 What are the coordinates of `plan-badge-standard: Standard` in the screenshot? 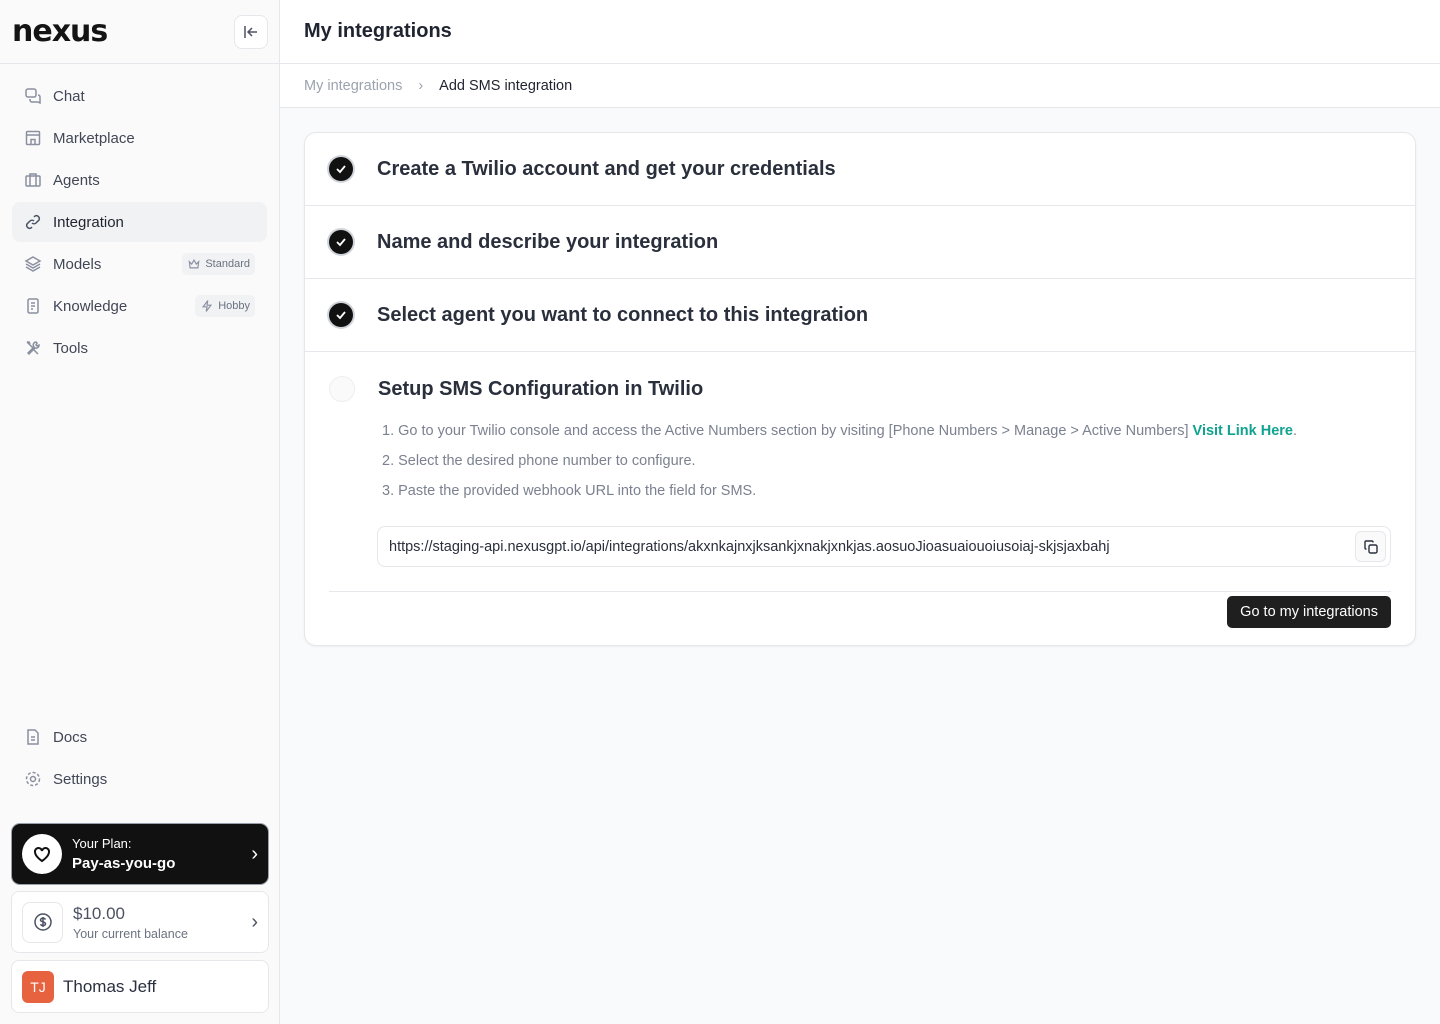 It's located at (218, 264).